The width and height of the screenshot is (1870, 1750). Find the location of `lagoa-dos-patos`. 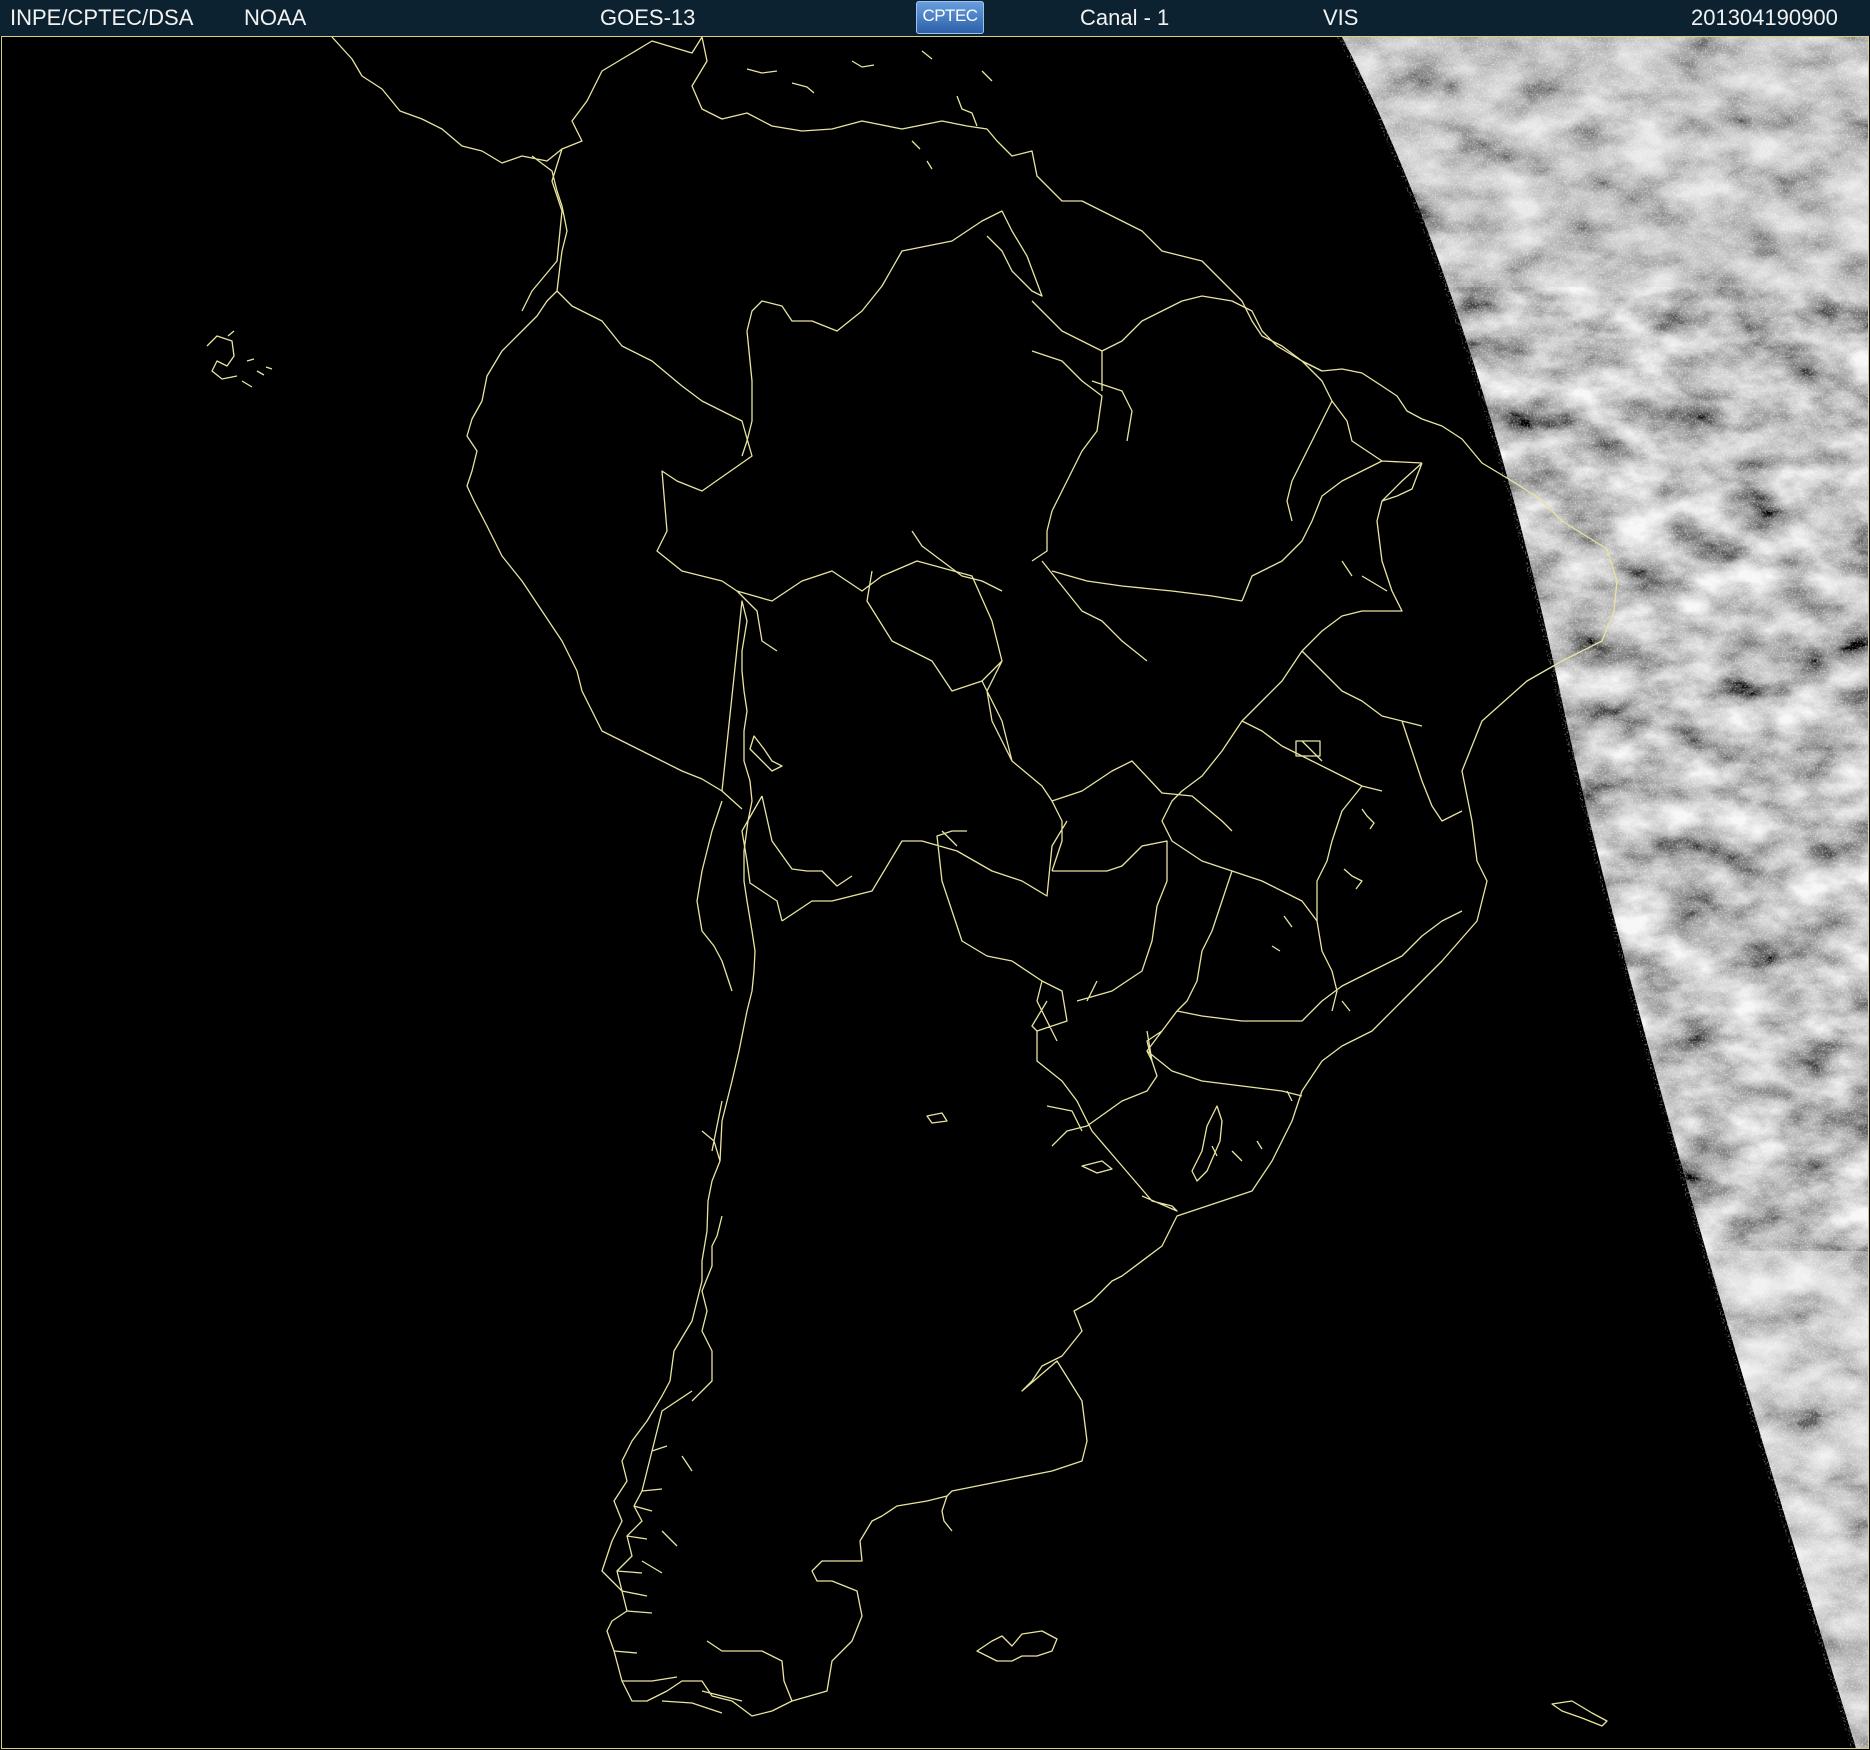

lagoa-dos-patos is located at coordinates (1207, 1143).